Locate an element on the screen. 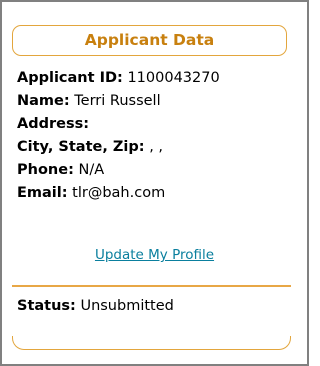 This screenshot has width=320, height=366. email-value: tlr@bah.com is located at coordinates (119, 193).